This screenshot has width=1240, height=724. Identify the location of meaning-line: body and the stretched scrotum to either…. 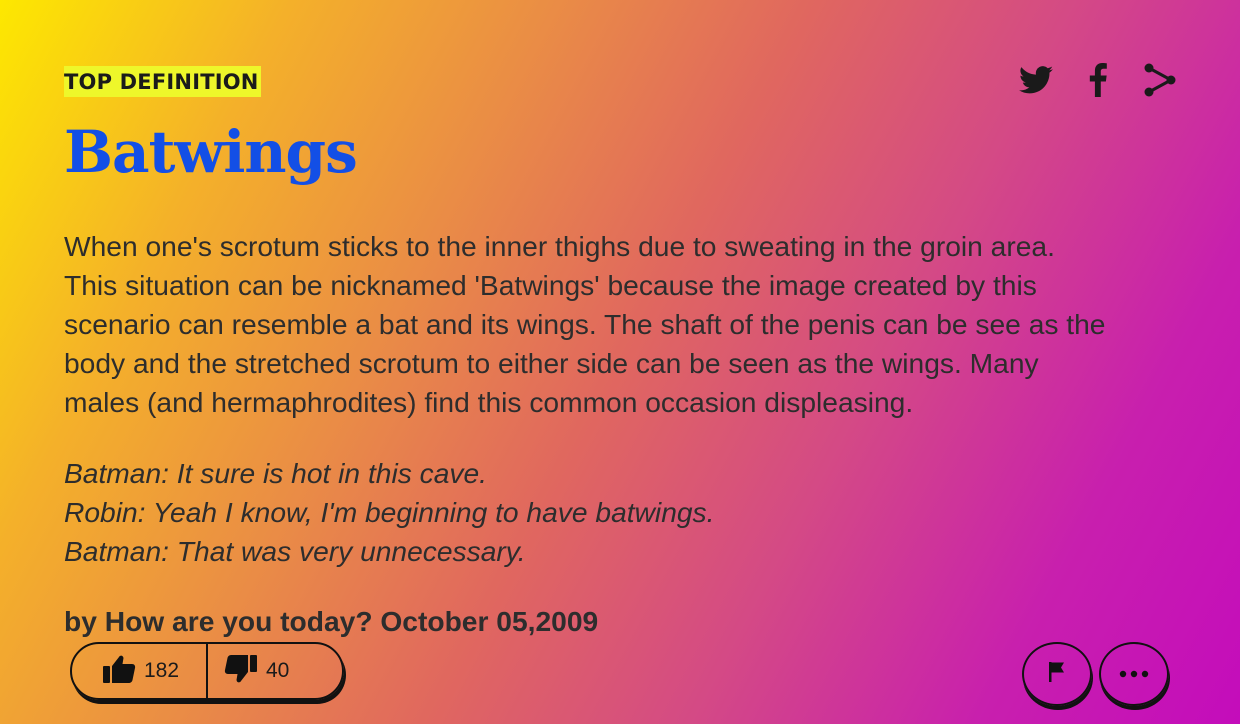
(551, 363).